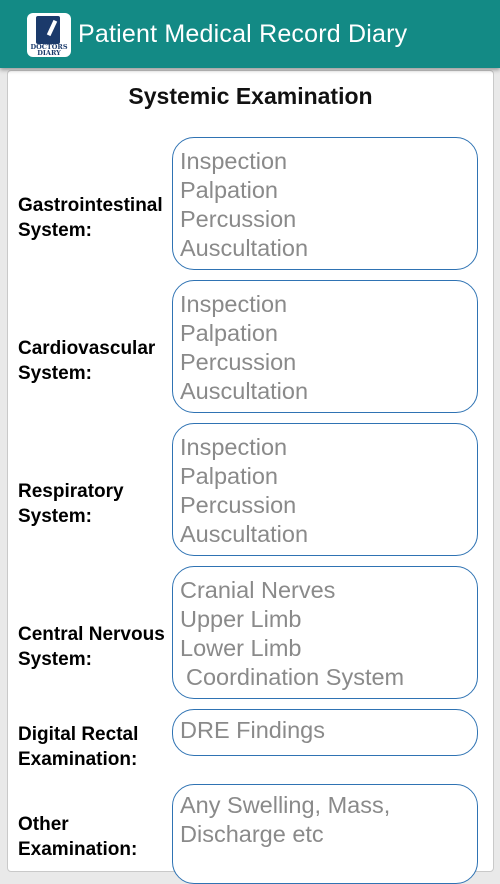 This screenshot has height=884, width=500. What do you see at coordinates (243, 34) in the screenshot?
I see `app-title: Patient Medical Record Diary` at bounding box center [243, 34].